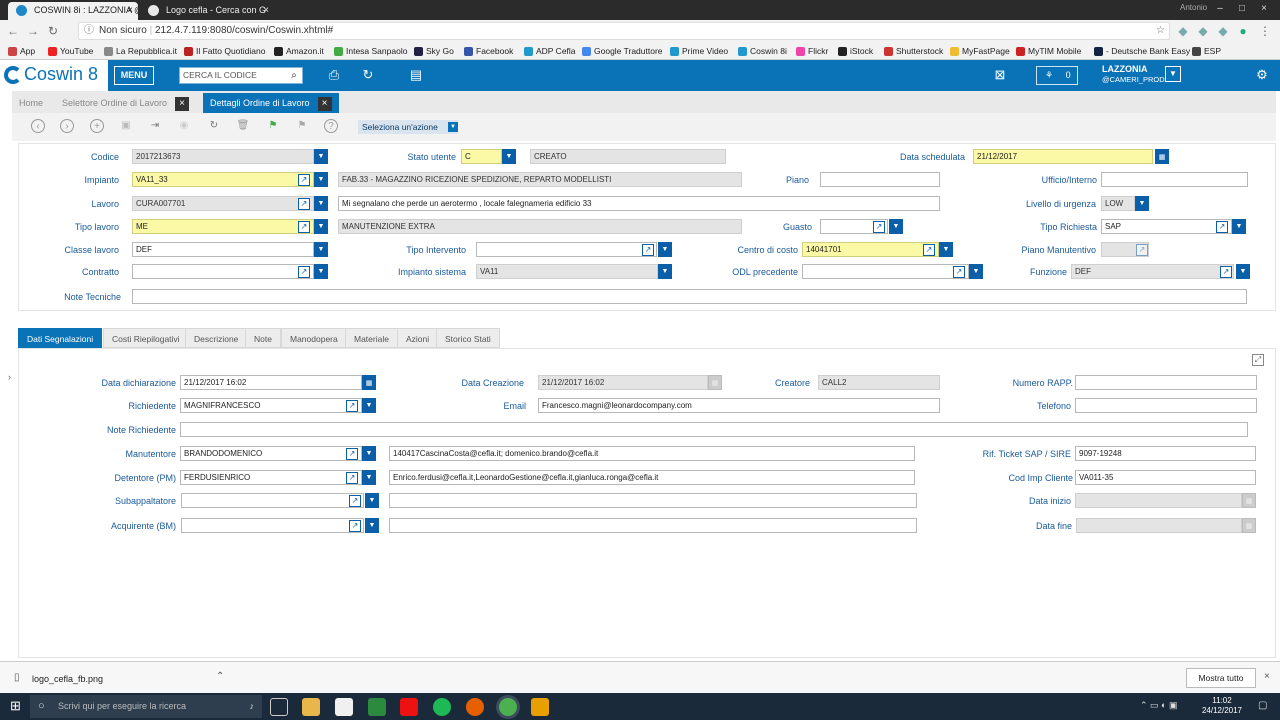 This screenshot has width=1280, height=720. Describe the element at coordinates (468, 338) in the screenshot. I see `subtab-storico: Storico Stati` at that location.